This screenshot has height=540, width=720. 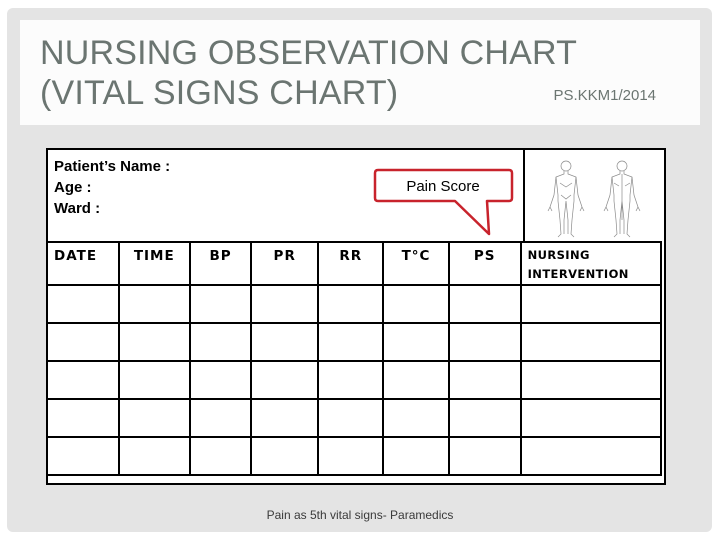 I want to click on human-body-front-back-icon, so click(x=594, y=199).